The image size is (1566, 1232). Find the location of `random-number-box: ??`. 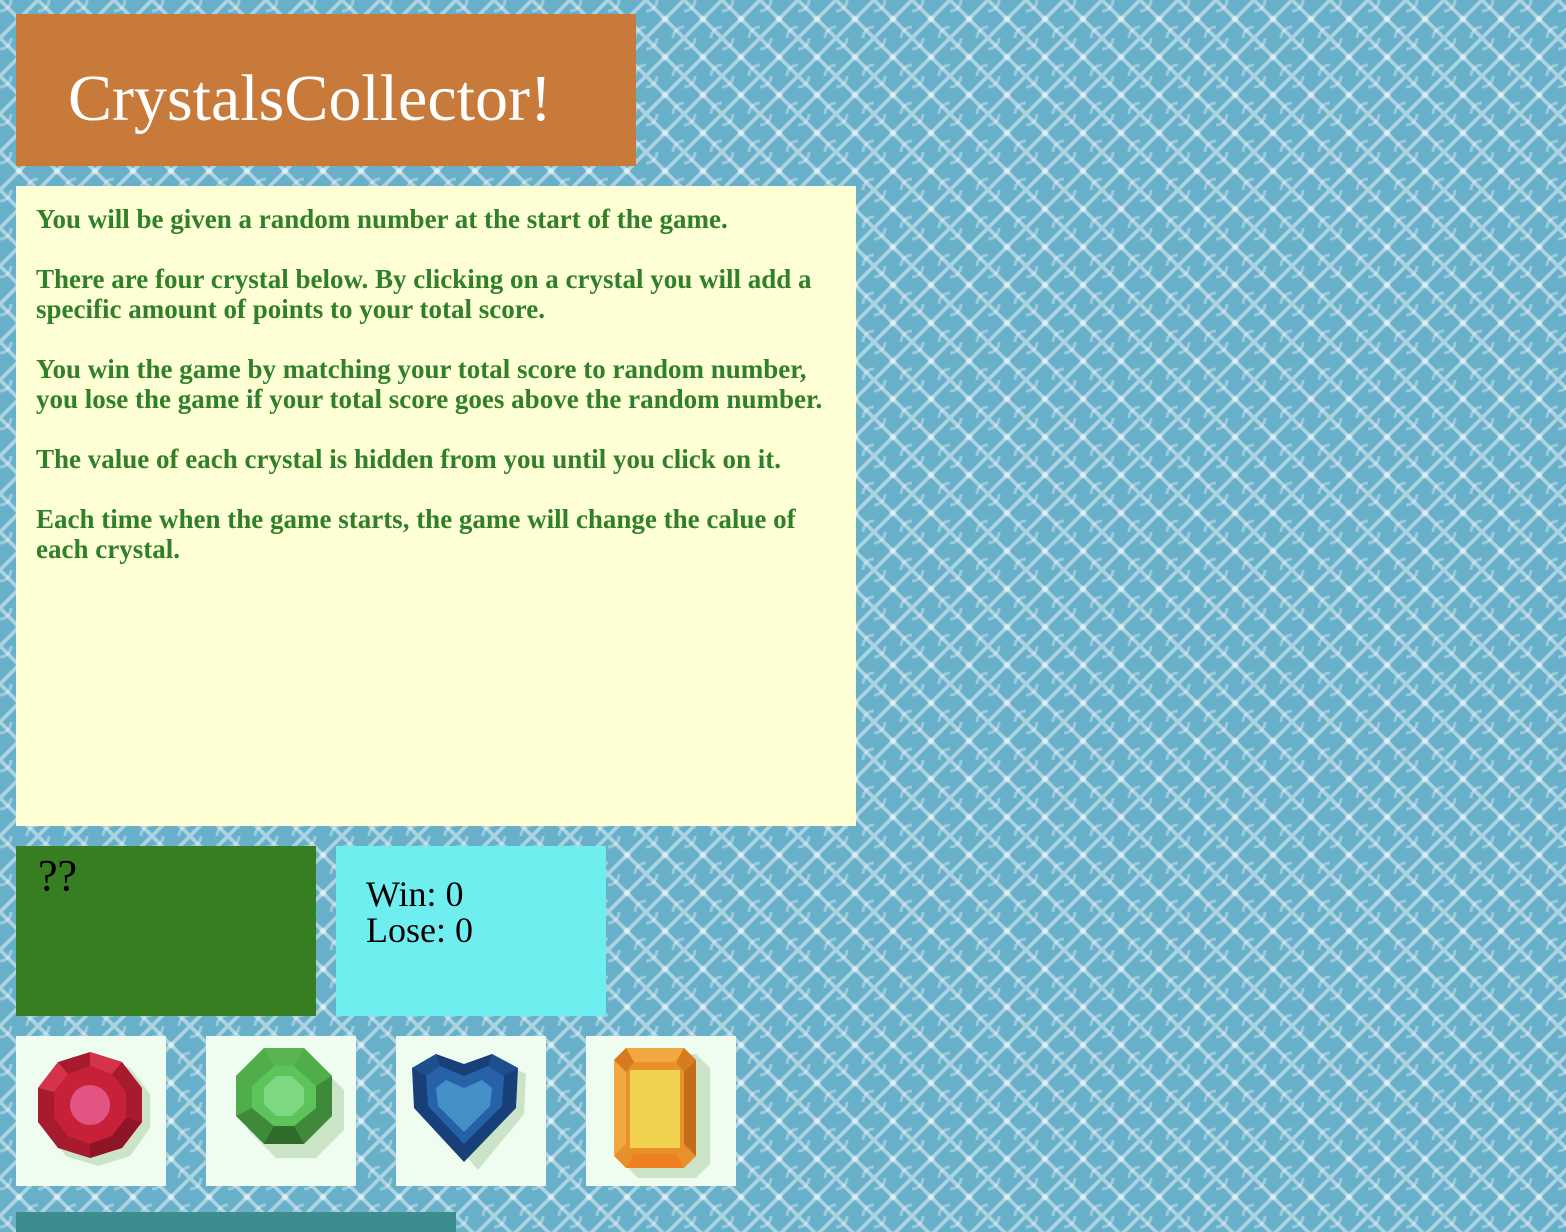

random-number-box: ?? is located at coordinates (166, 931).